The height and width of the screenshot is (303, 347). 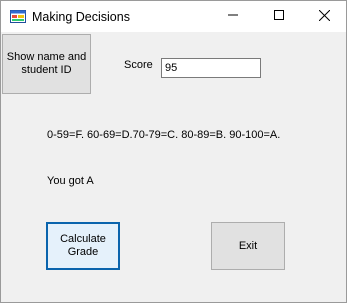 I want to click on app-form-icon, so click(x=18, y=16).